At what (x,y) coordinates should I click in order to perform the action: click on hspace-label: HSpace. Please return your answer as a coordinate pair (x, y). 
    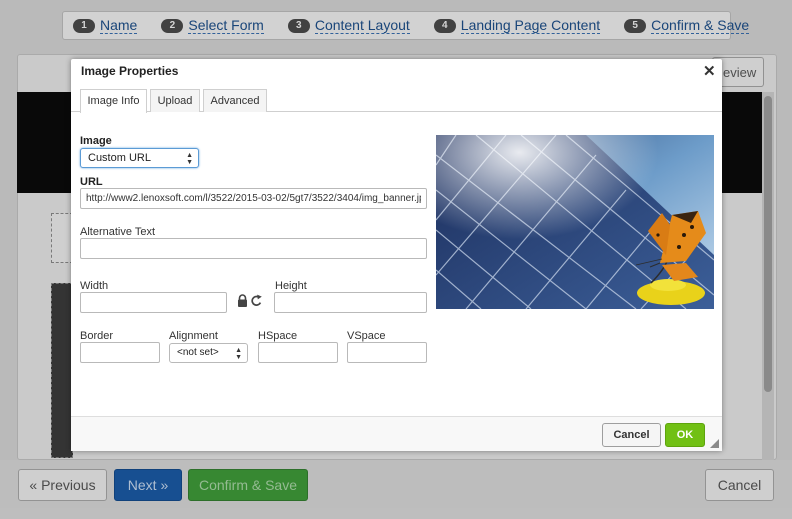
    Looking at the image, I should click on (278, 336).